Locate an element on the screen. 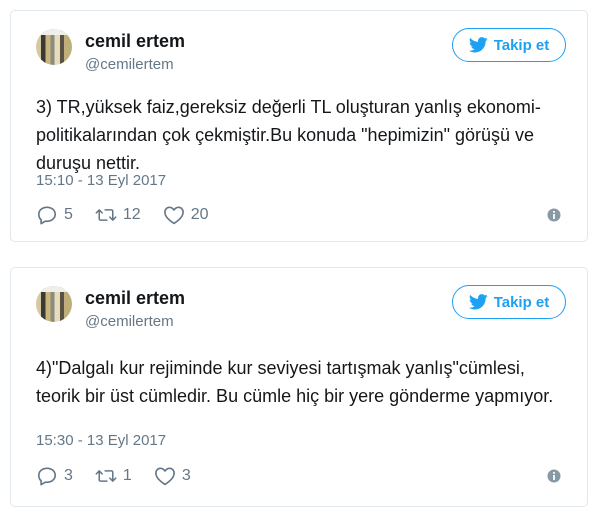  retweet-count: 1 is located at coordinates (127, 475).